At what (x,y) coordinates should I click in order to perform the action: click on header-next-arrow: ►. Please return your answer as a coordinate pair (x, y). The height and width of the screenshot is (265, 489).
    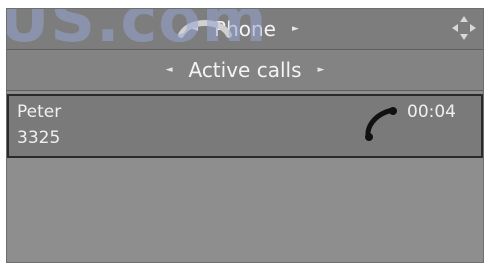
    Looking at the image, I should click on (295, 29).